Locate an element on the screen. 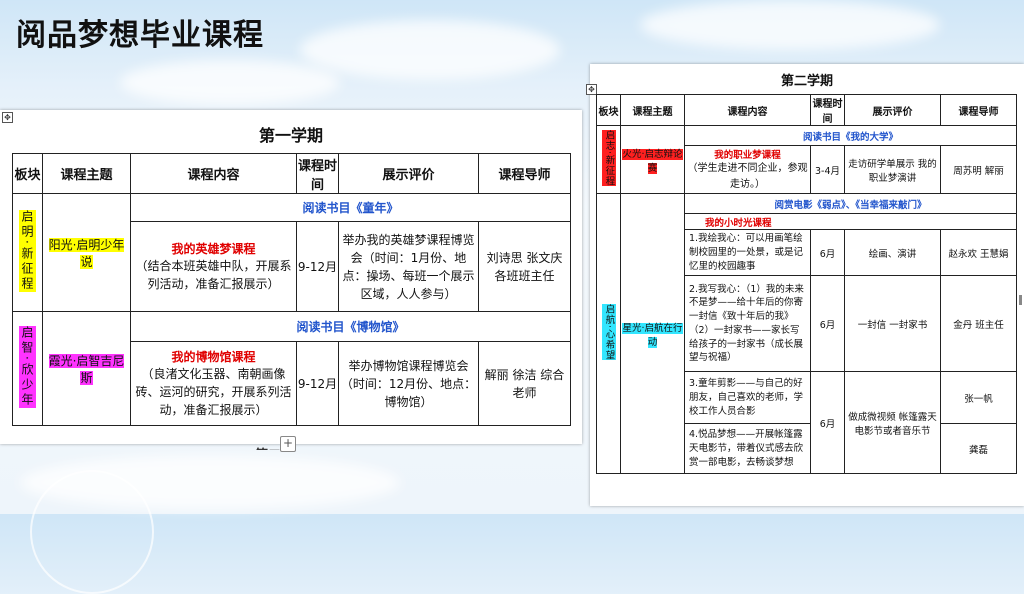 Image resolution: width=1024 pixels, height=594 pixels. reading-row: 阅赏电影《弱点》、《当幸福来敲门》 is located at coordinates (850, 203).